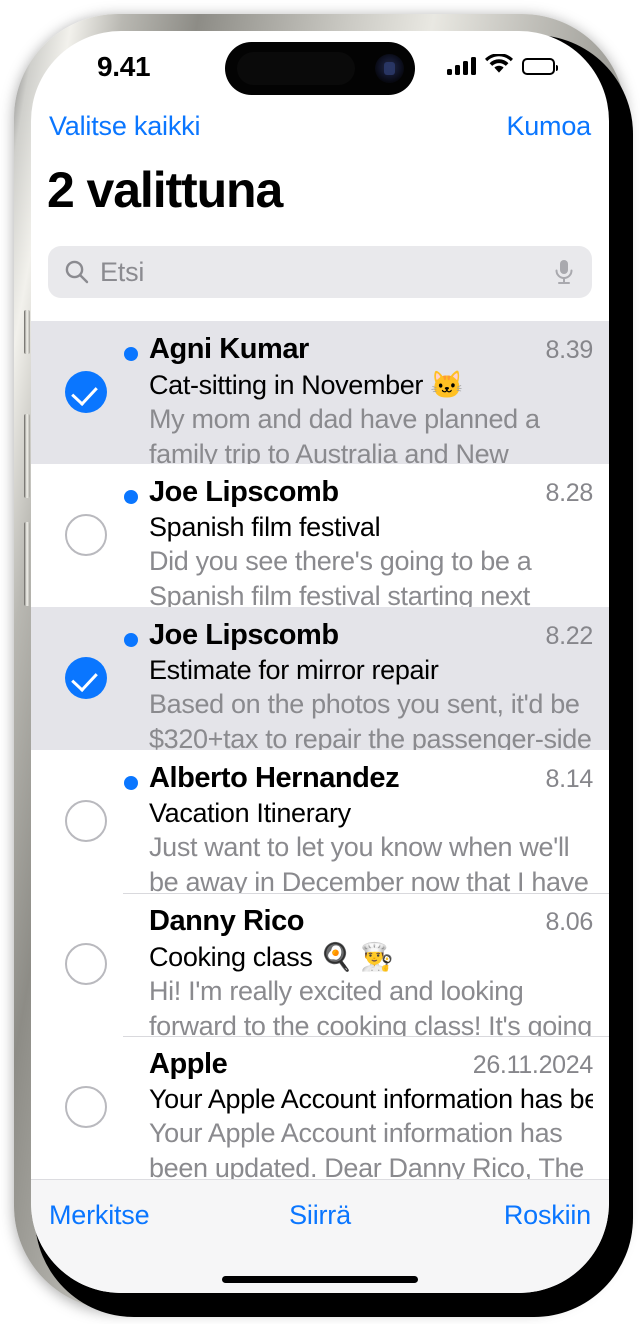 The width and height of the screenshot is (640, 1324). I want to click on mail-time: 8.28, so click(569, 493).